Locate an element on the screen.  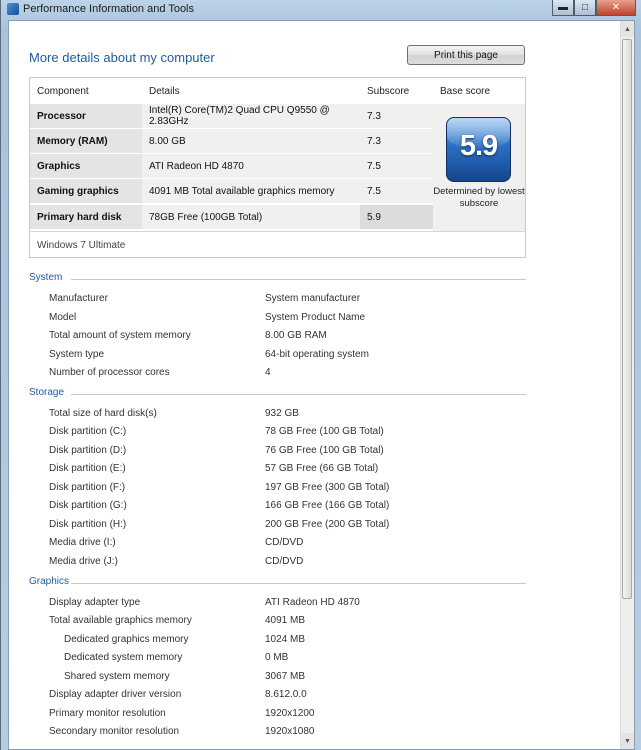
header-component: Component is located at coordinates (63, 91).